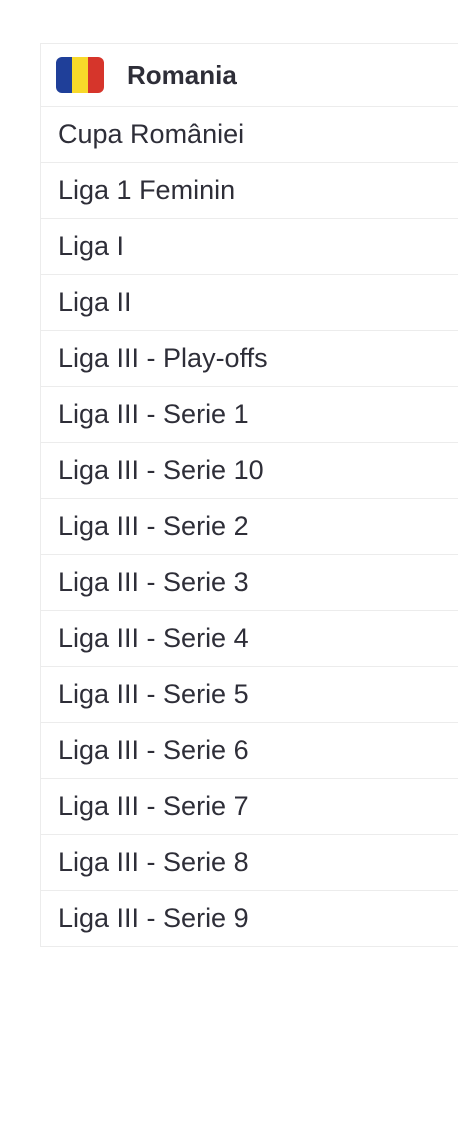 Image resolution: width=458 pixels, height=1146 pixels. What do you see at coordinates (249, 639) in the screenshot?
I see `league-item: Liga III - Serie 4` at bounding box center [249, 639].